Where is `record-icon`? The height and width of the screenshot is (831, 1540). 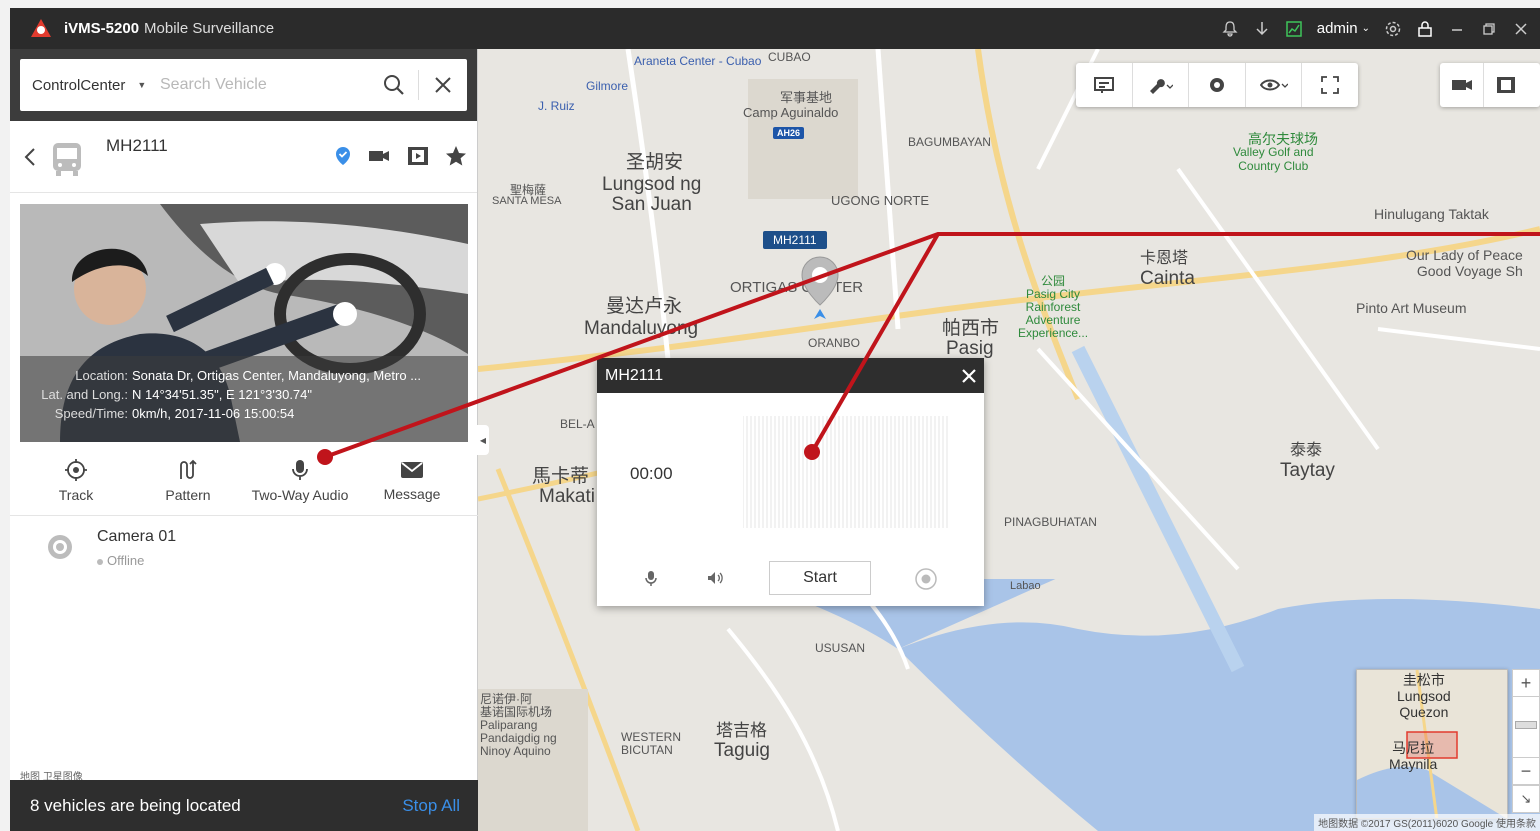
record-icon is located at coordinates (926, 579).